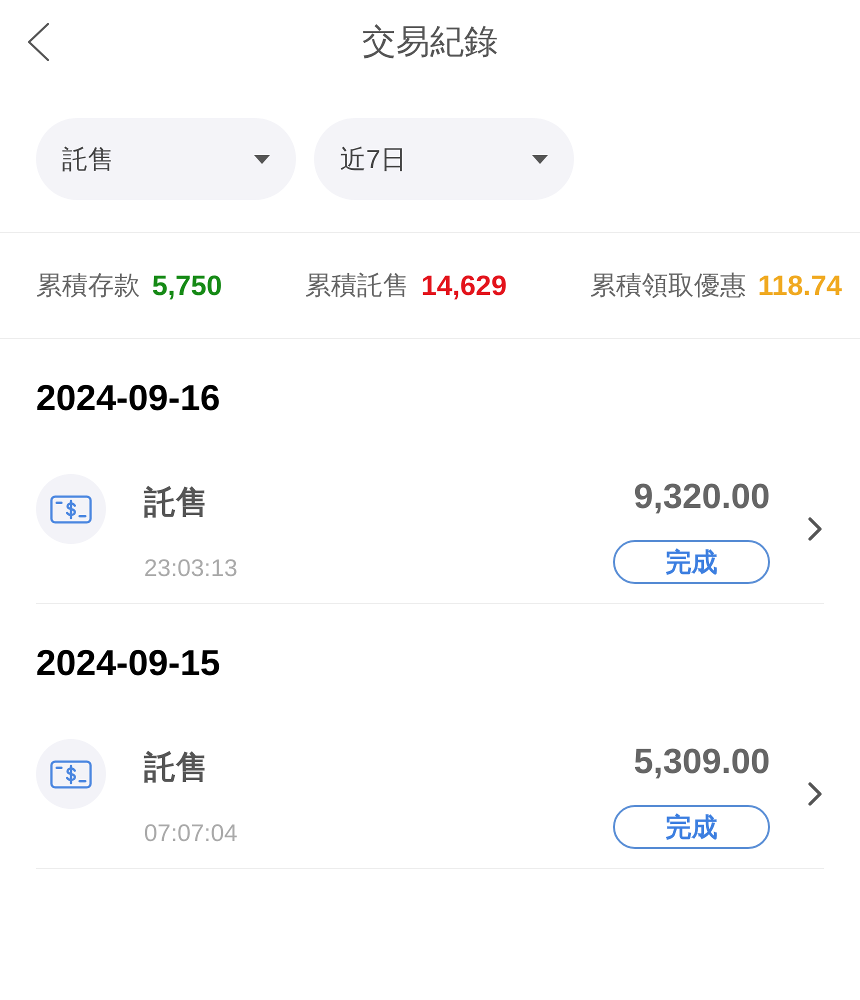 Image resolution: width=860 pixels, height=1000 pixels. What do you see at coordinates (464, 285) in the screenshot?
I see `summary-value: 14,629` at bounding box center [464, 285].